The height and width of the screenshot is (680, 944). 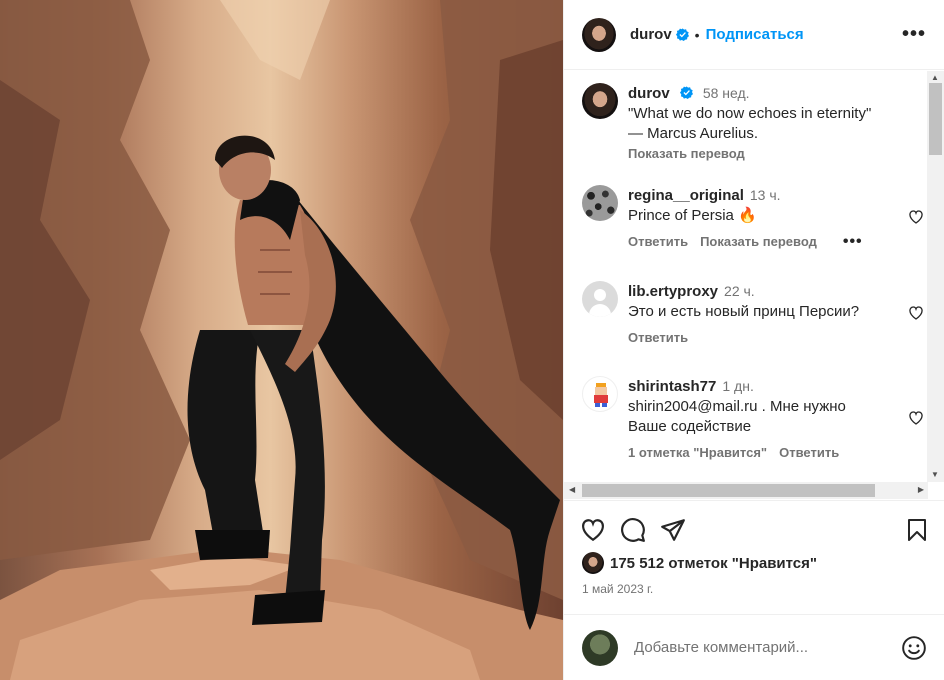 What do you see at coordinates (921, 489) in the screenshot?
I see `scroll-right-arrow-icon: ▶` at bounding box center [921, 489].